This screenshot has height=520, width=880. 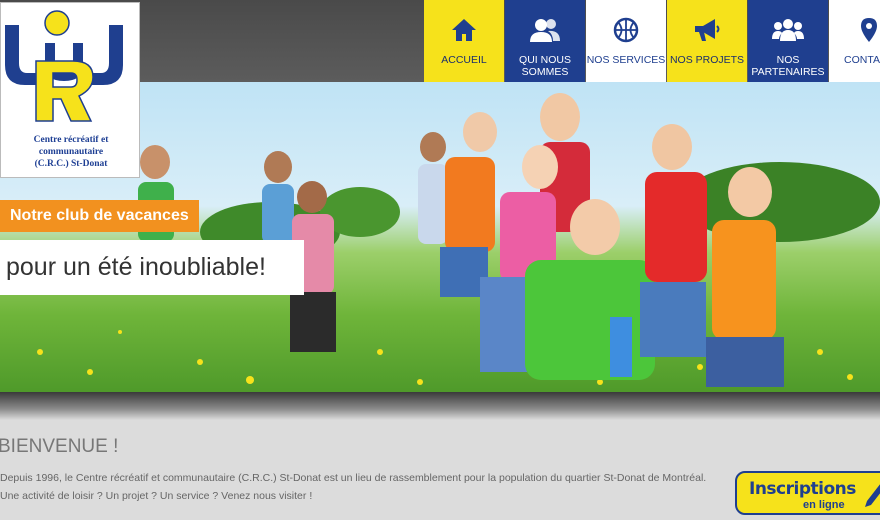 I want to click on nav-item-nos-projets: NOS PROJETS, so click(x=707, y=41).